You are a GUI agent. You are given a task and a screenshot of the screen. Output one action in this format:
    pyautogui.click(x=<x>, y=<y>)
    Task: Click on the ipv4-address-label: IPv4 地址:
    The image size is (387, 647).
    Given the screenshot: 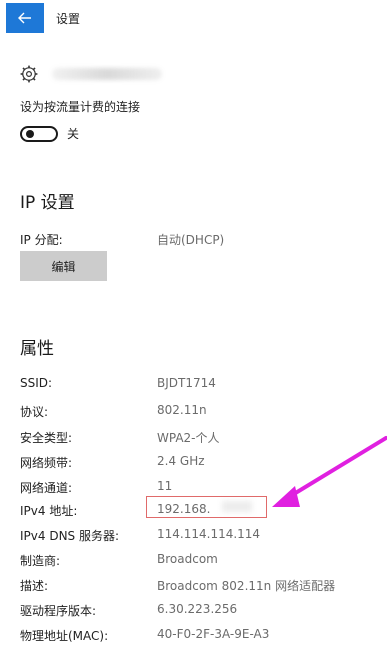 What is the action you would take?
    pyautogui.click(x=49, y=511)
    